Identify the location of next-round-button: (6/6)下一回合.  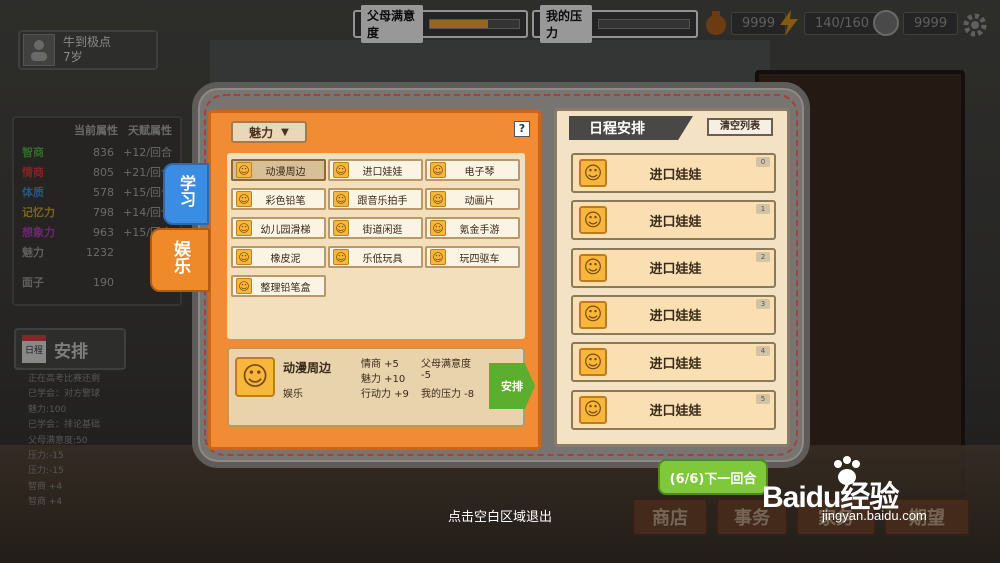
(713, 477).